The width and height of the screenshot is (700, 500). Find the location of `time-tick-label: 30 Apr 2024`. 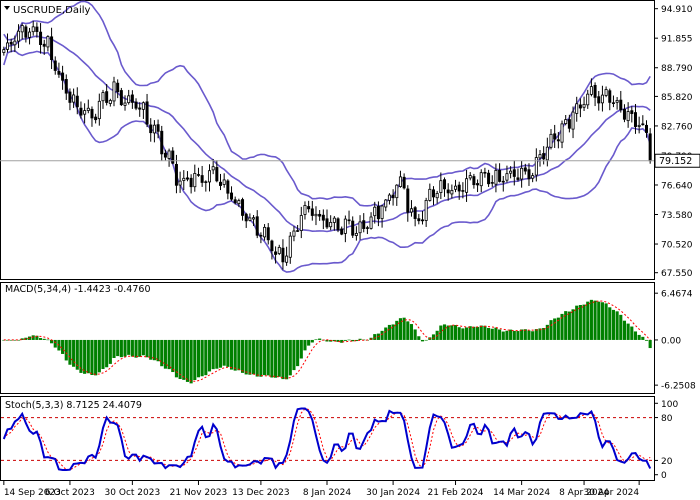

time-tick-label: 30 Apr 2024 is located at coordinates (611, 493).